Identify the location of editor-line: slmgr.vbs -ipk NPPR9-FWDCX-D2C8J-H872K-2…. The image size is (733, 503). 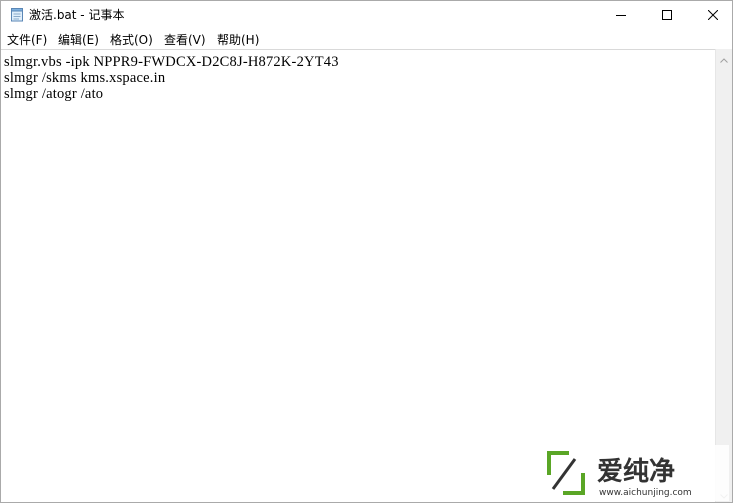
(171, 62).